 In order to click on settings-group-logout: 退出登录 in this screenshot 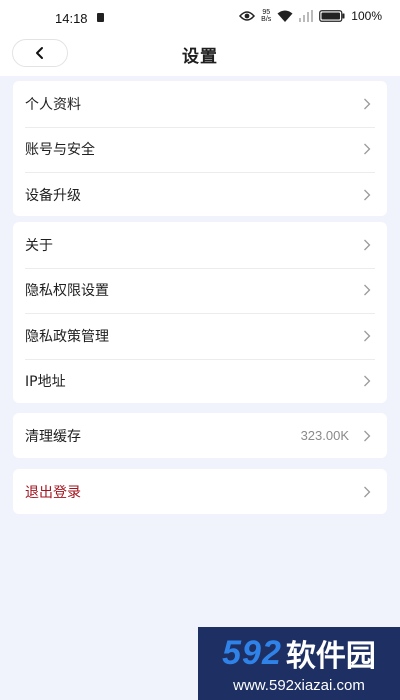, I will do `click(200, 491)`.